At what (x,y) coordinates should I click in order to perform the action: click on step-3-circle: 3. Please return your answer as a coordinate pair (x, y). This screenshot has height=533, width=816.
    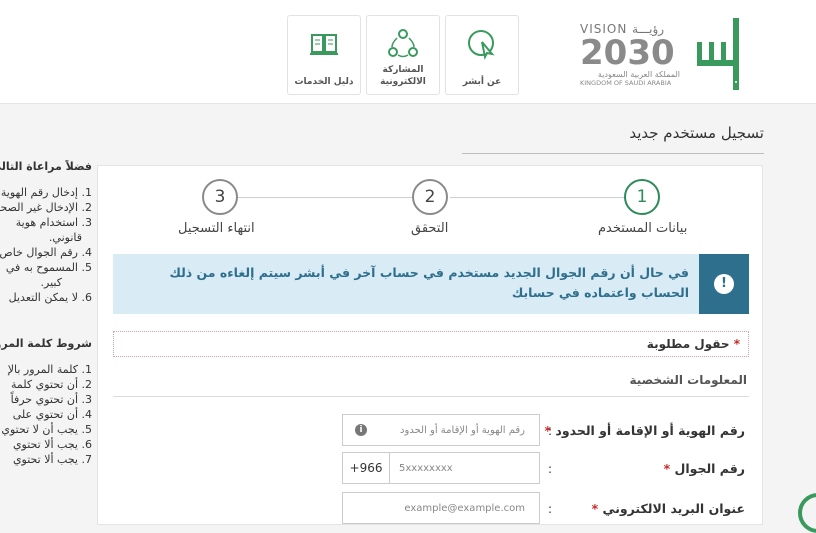
    Looking at the image, I should click on (220, 197).